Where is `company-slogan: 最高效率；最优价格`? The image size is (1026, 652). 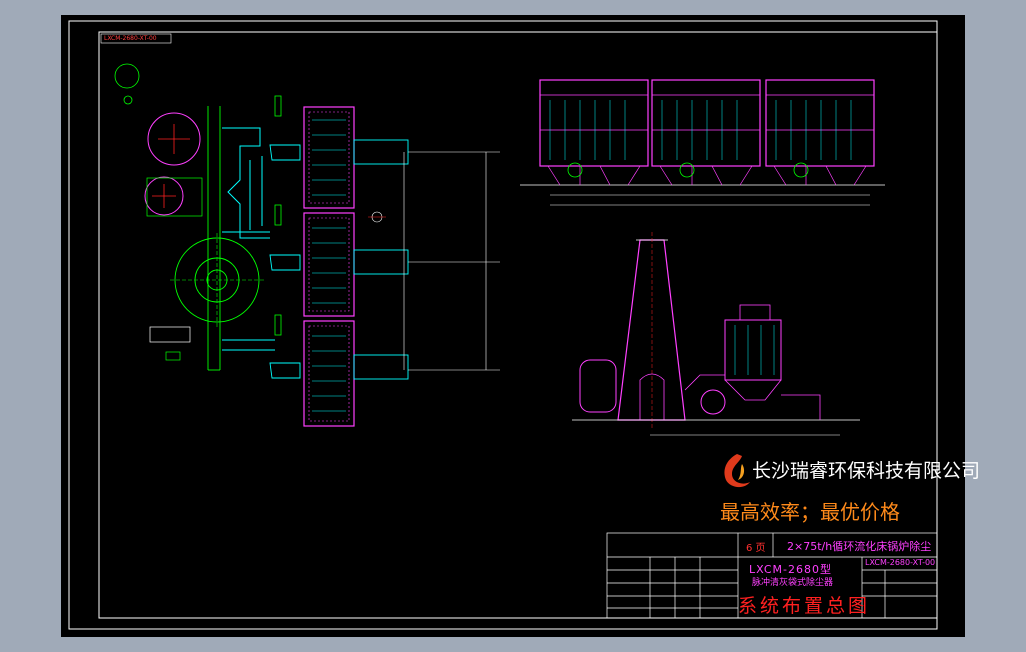 company-slogan: 最高效率；最优价格 is located at coordinates (810, 512).